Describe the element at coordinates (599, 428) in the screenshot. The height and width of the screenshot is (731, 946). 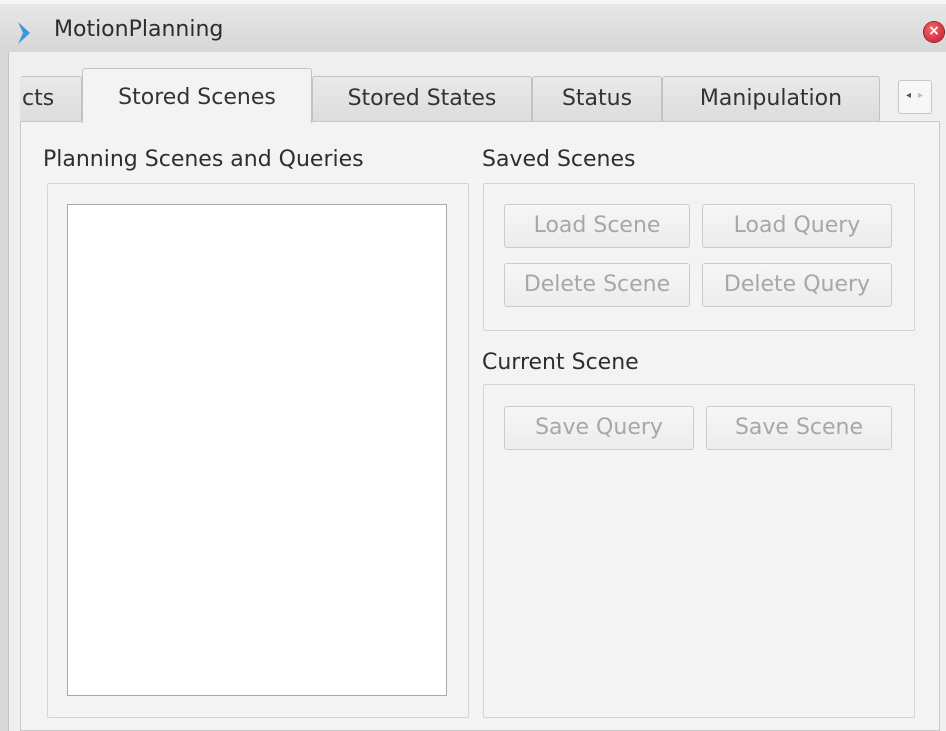
I see `save-query-button: Save Query` at that location.